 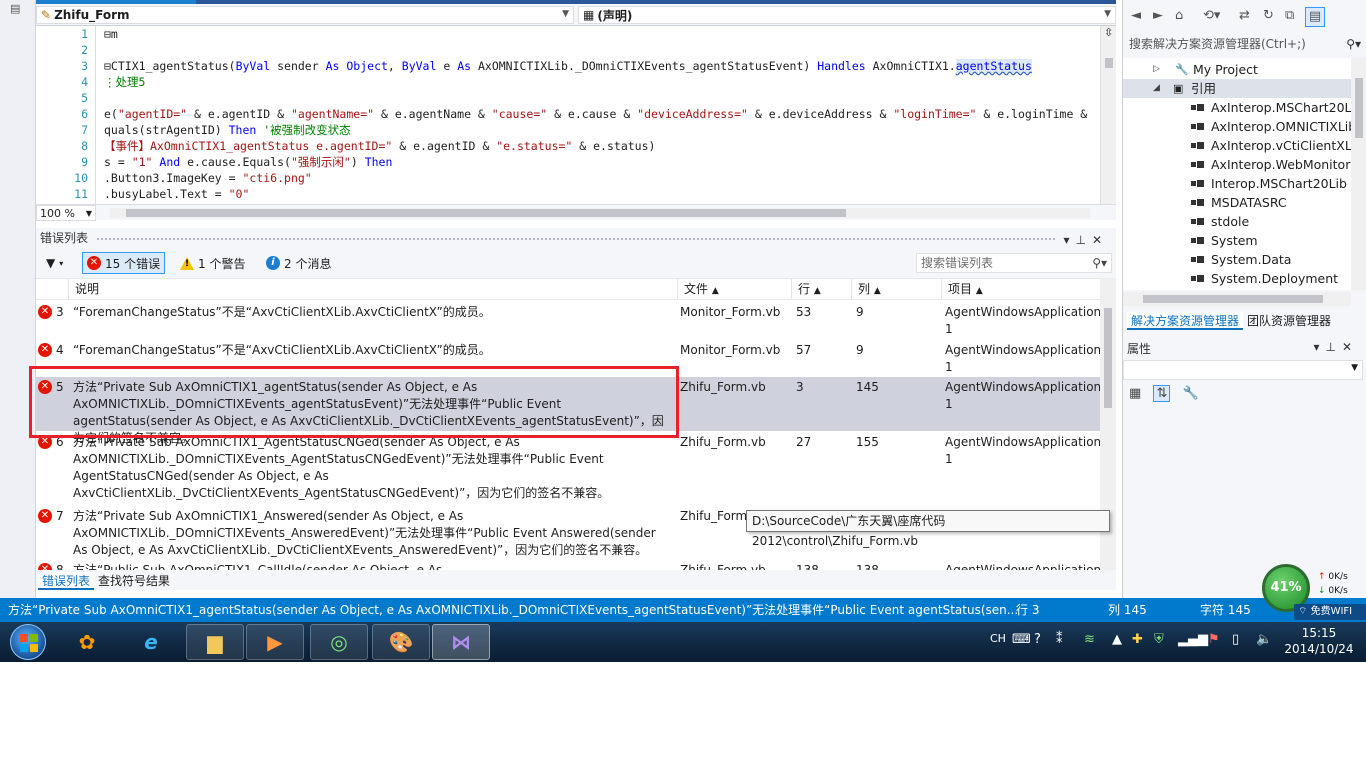 I want to click on sort-up-icon: ▲, so click(x=877, y=291).